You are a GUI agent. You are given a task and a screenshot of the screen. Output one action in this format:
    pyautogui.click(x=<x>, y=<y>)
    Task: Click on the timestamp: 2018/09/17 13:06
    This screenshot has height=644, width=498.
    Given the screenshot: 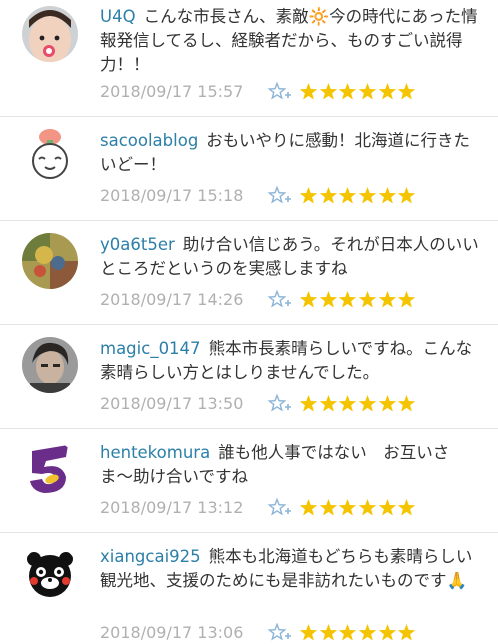 What is the action you would take?
    pyautogui.click(x=172, y=632)
    